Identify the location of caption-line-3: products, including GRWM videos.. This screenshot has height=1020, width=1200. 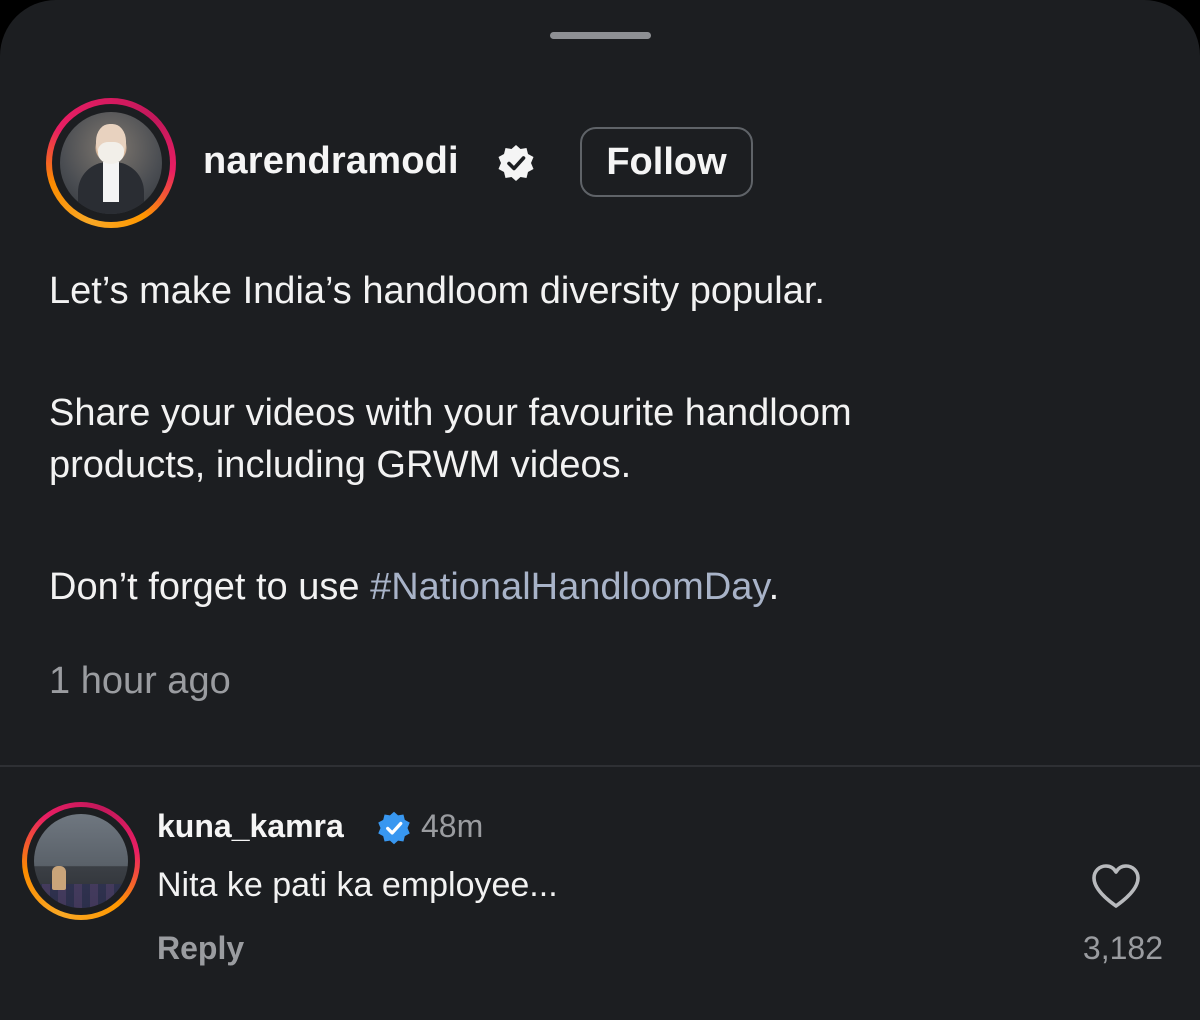
(340, 465).